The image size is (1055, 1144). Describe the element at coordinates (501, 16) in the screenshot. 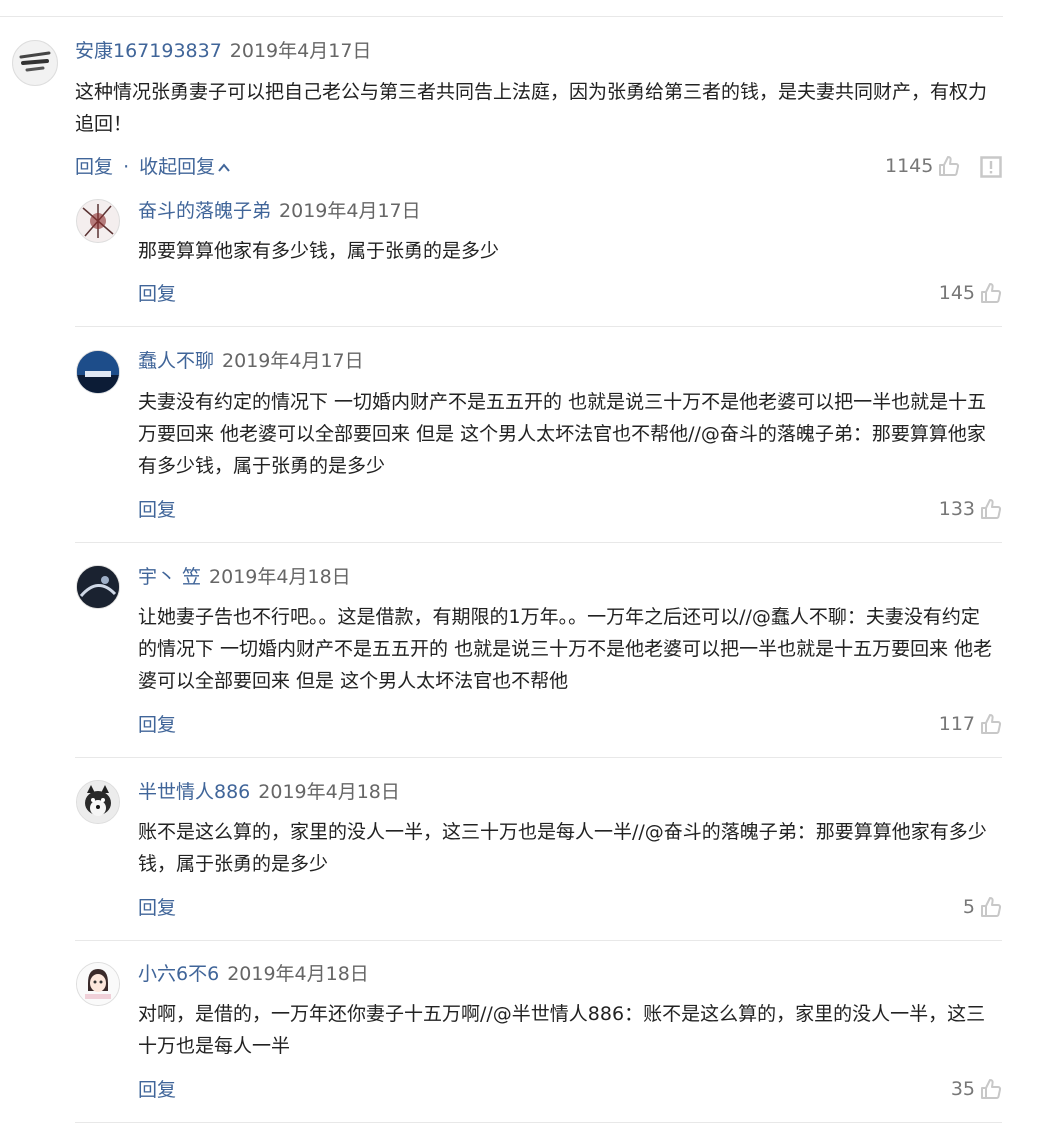

I see `top-divider` at that location.